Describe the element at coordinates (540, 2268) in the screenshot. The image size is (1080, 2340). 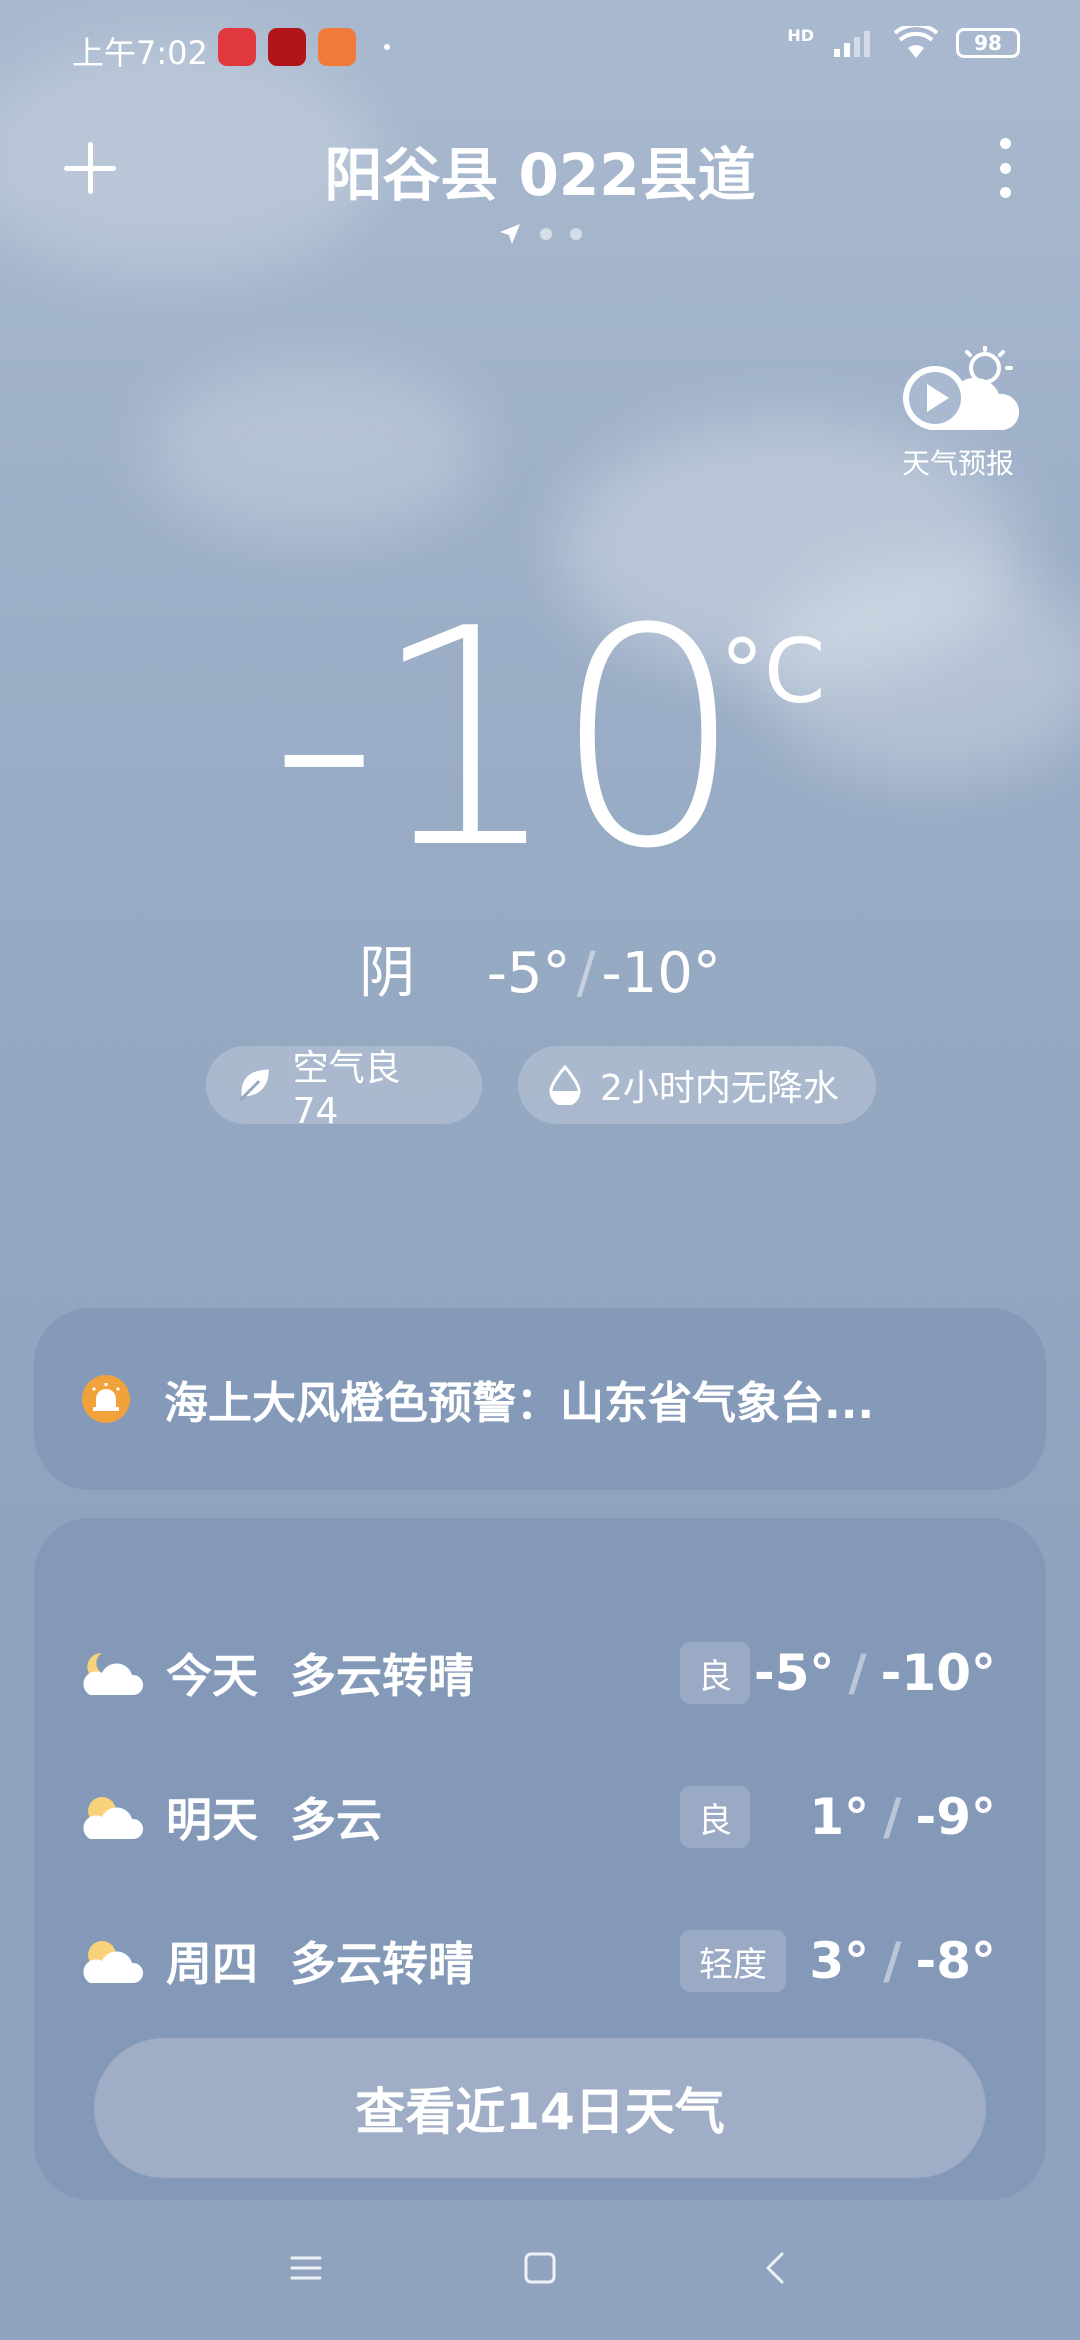
I see `home-icon` at that location.